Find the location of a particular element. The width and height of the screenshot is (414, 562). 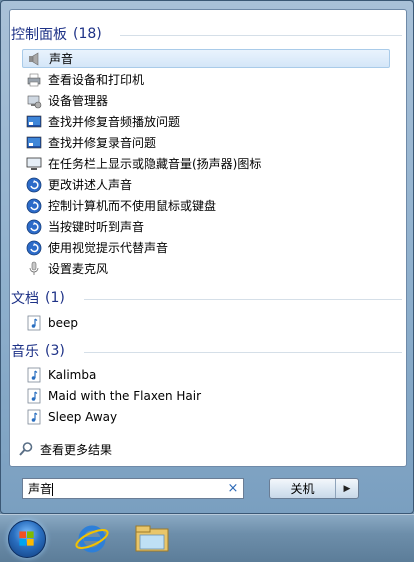

result-label: Sleep Away is located at coordinates (83, 416).